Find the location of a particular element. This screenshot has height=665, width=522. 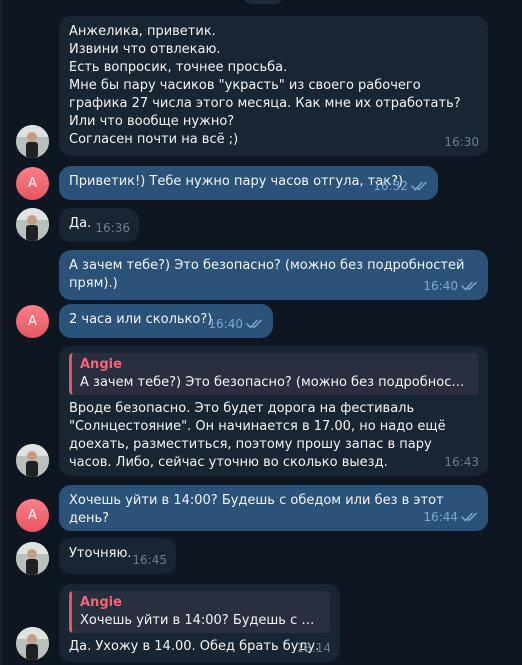

message-meta: 16:44 is located at coordinates (451, 517).